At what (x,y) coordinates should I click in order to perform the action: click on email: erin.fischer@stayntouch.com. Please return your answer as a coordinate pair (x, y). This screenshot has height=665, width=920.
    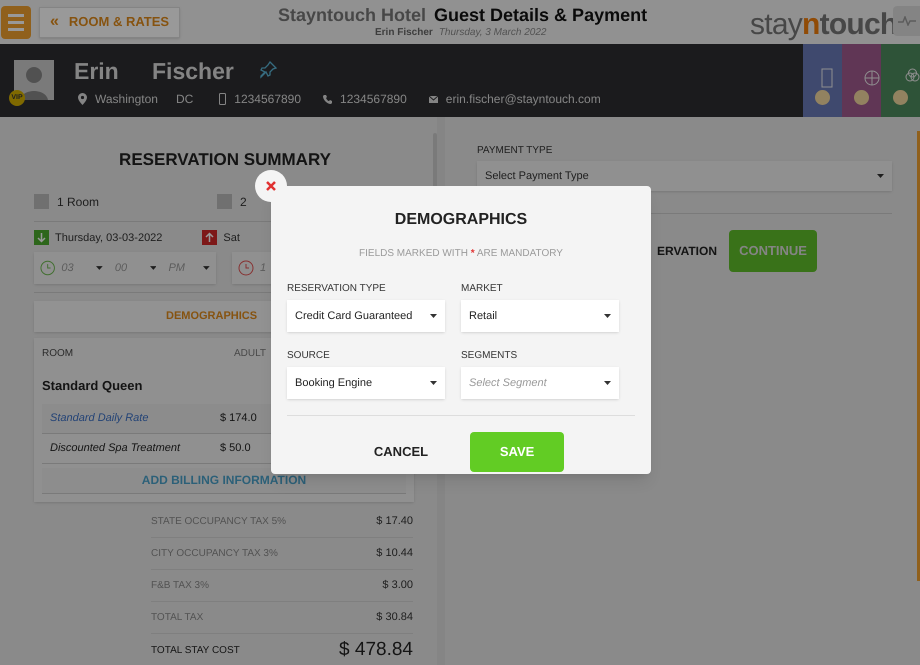
    Looking at the image, I should click on (523, 99).